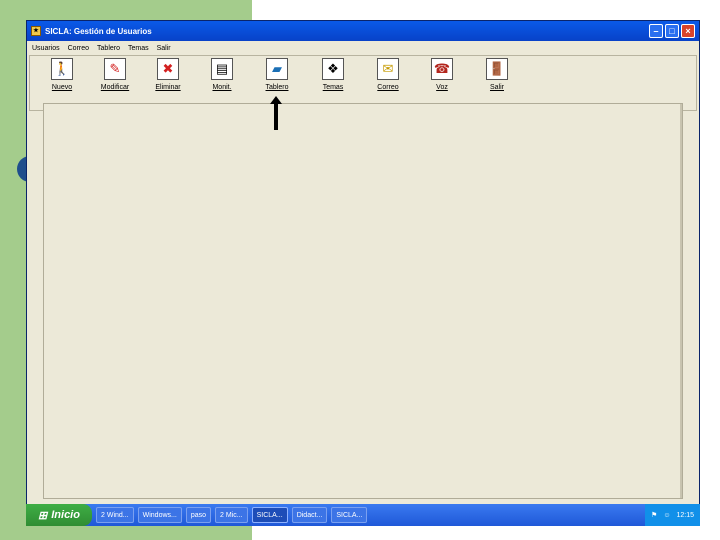 The height and width of the screenshot is (540, 720). What do you see at coordinates (198, 515) in the screenshot?
I see `taskbar-item: paso` at bounding box center [198, 515].